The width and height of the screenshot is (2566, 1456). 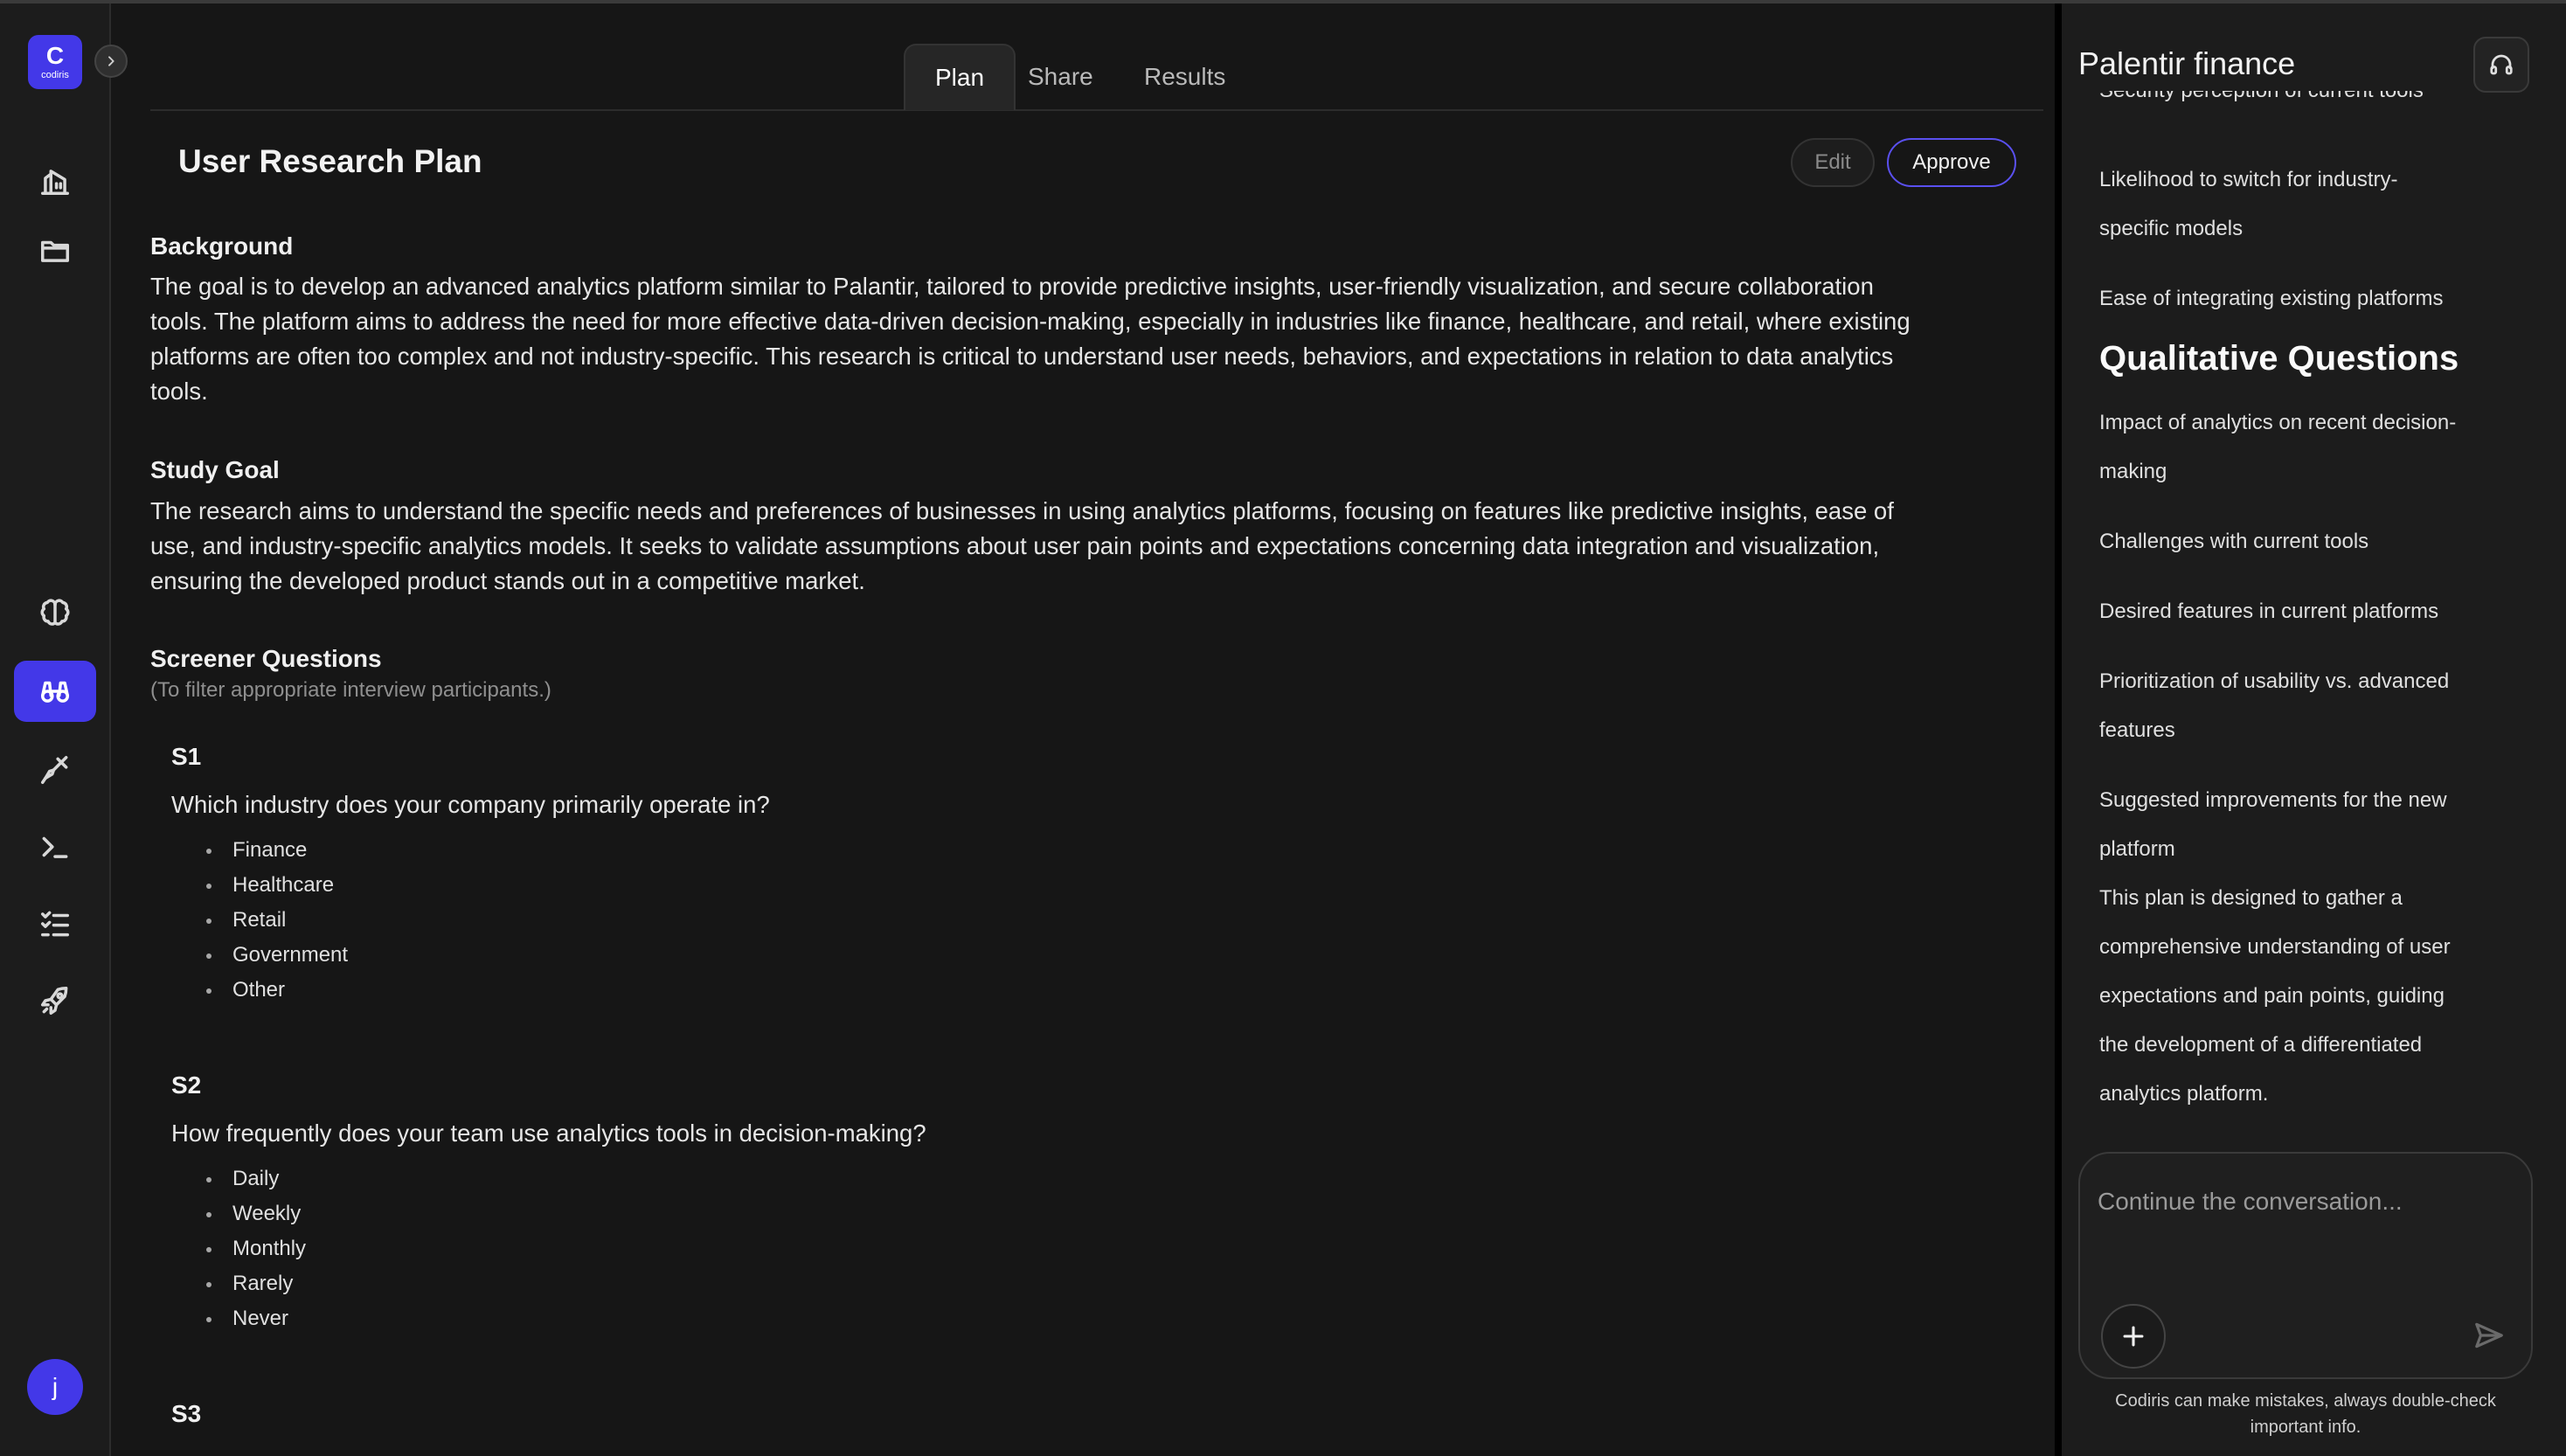 I want to click on screener-heading: Screener Questions, so click(x=266, y=658).